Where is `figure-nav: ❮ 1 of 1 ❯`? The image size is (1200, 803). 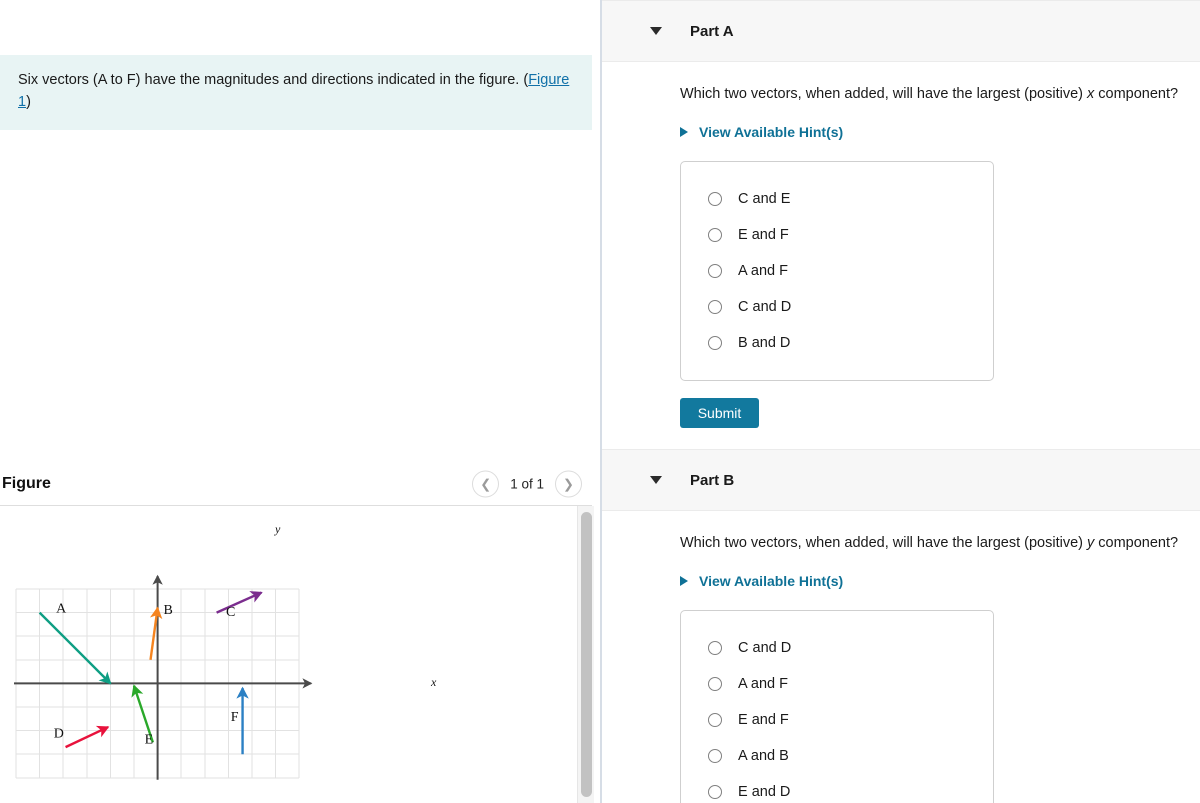 figure-nav: ❮ 1 of 1 ❯ is located at coordinates (527, 484).